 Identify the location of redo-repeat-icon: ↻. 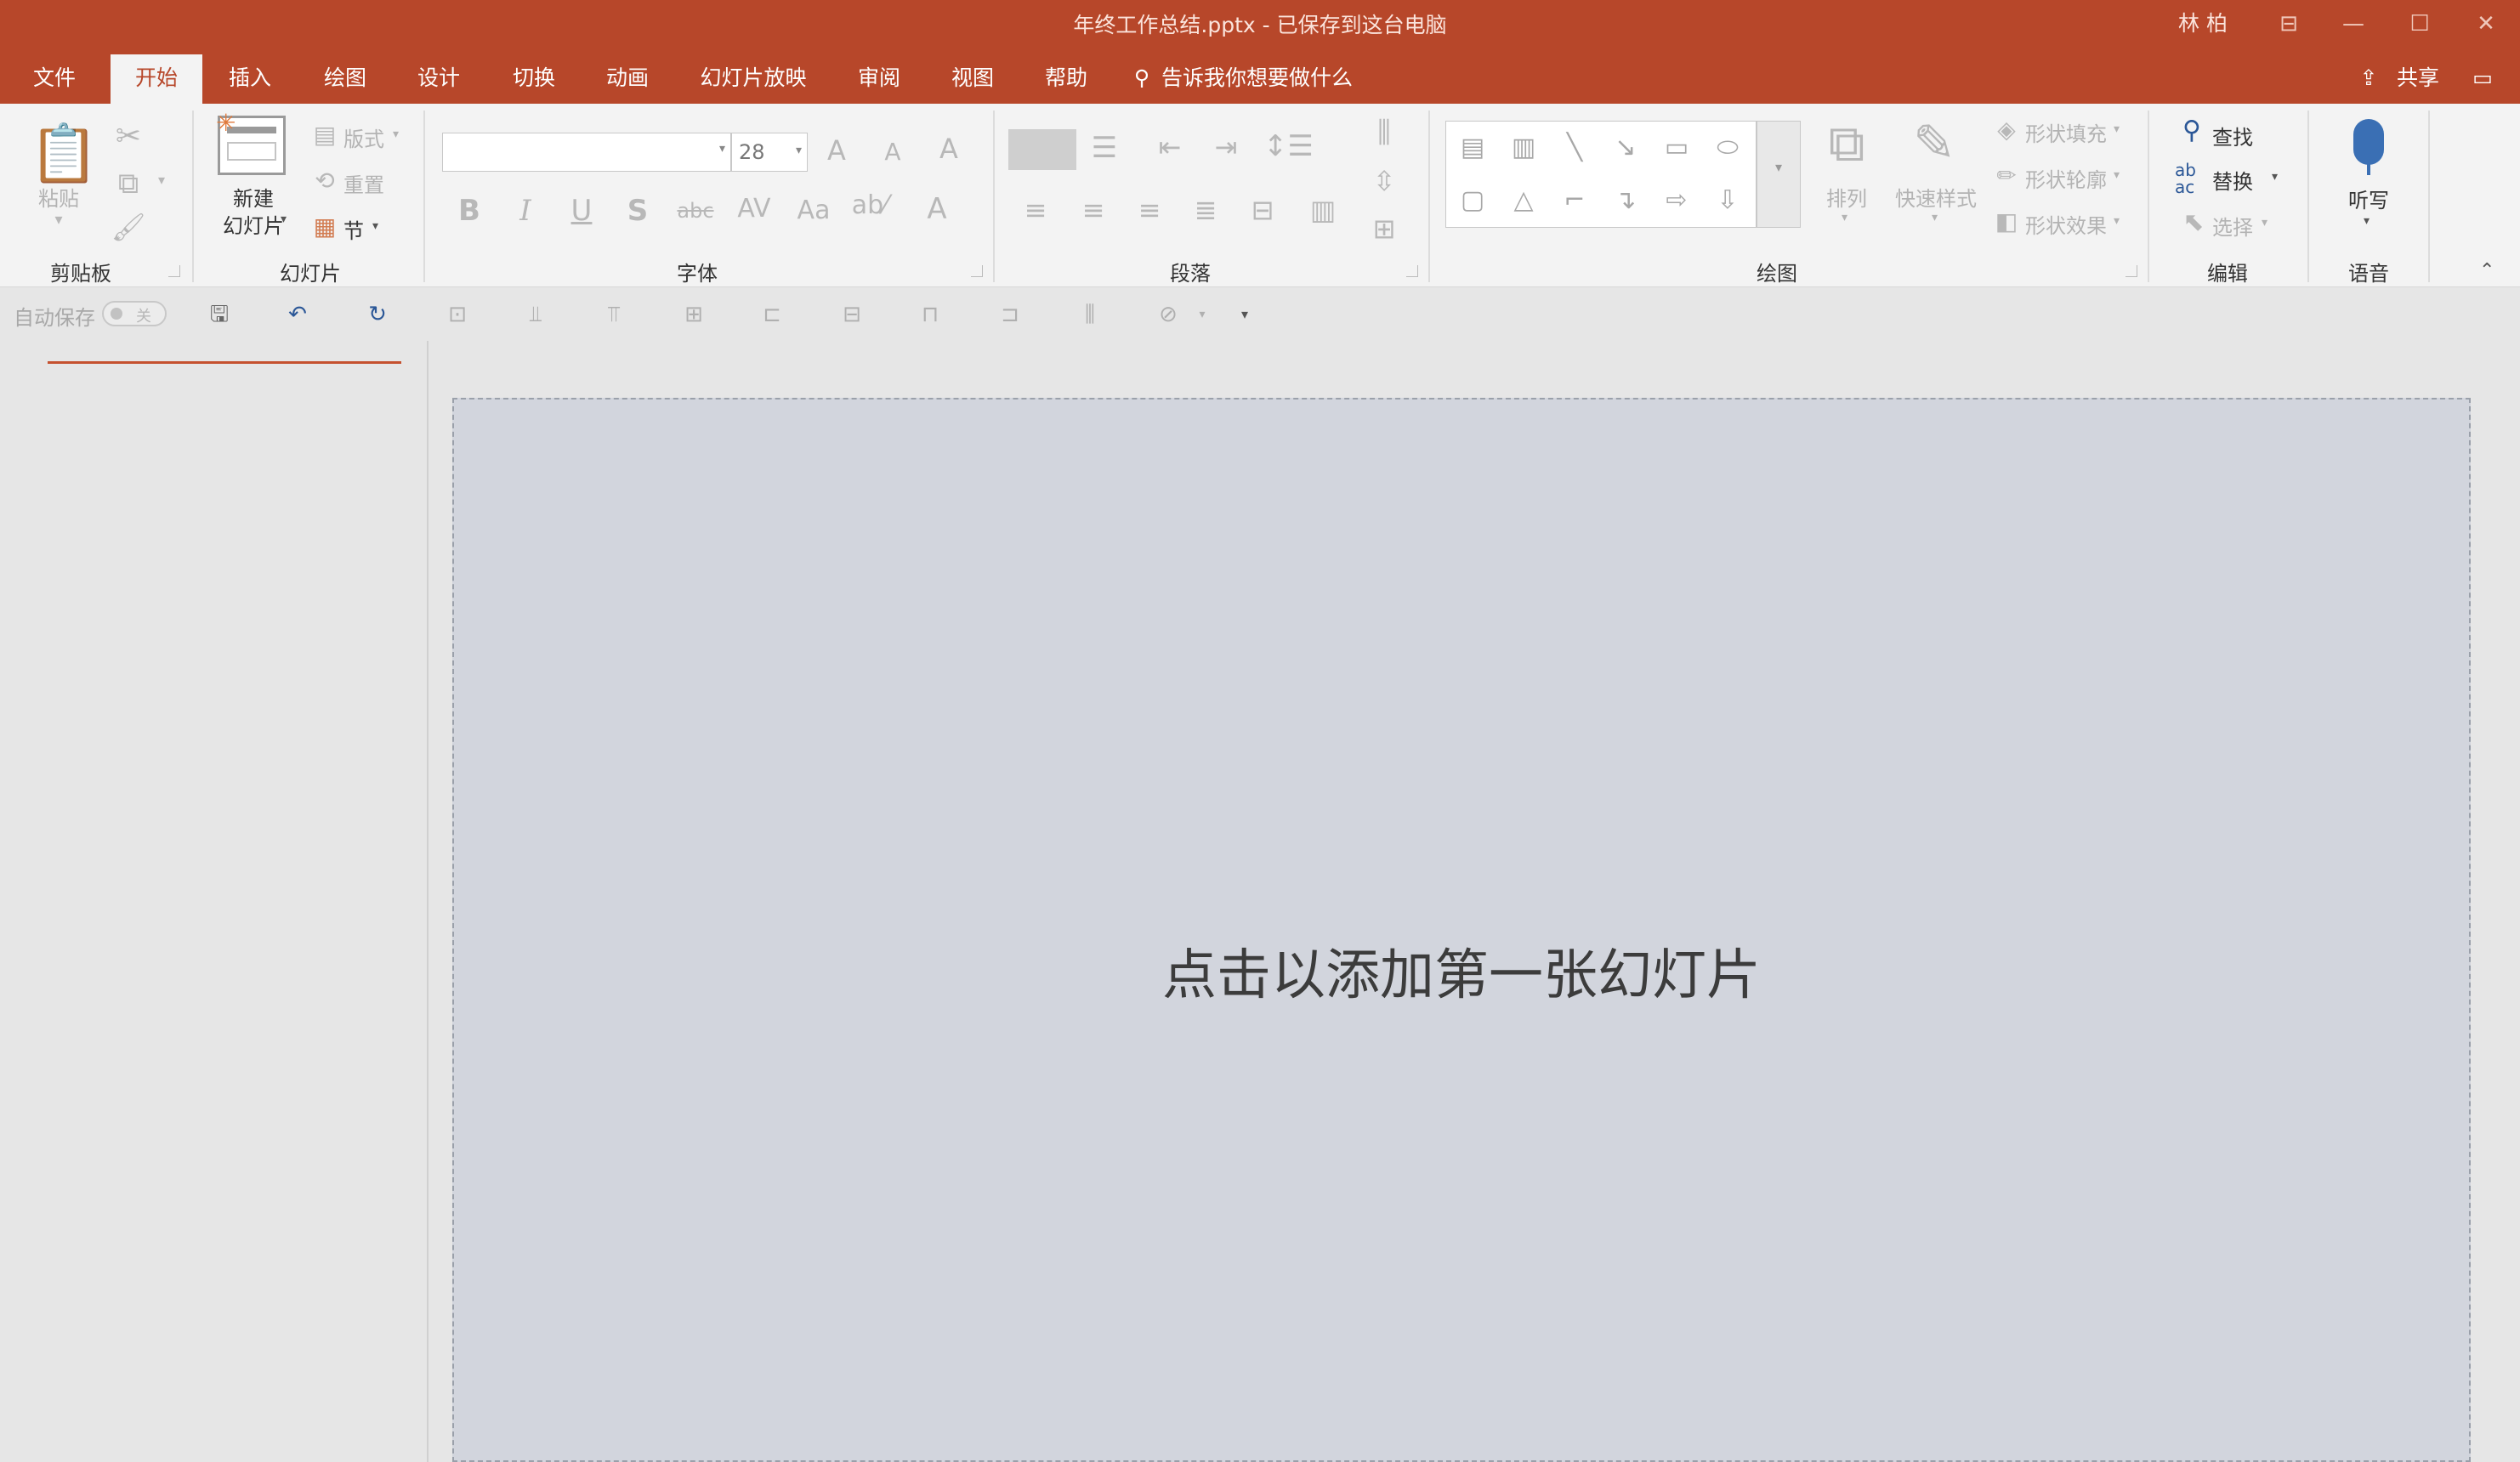
(377, 315).